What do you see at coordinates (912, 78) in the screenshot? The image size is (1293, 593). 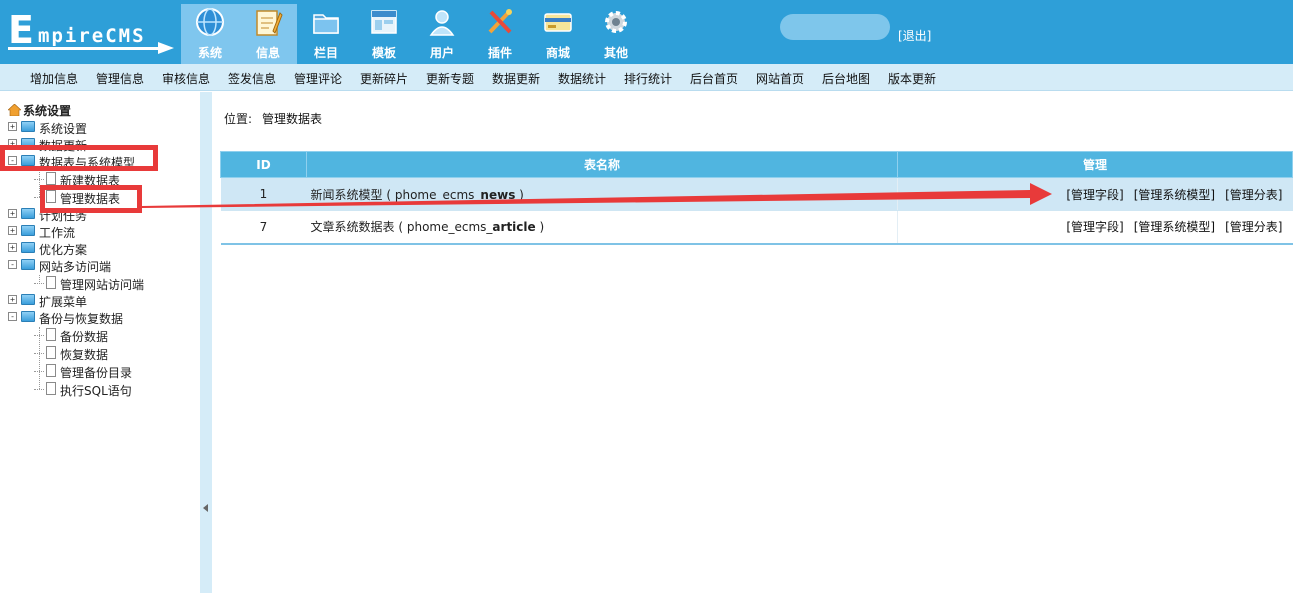 I see `submenu-item: 版本更新` at bounding box center [912, 78].